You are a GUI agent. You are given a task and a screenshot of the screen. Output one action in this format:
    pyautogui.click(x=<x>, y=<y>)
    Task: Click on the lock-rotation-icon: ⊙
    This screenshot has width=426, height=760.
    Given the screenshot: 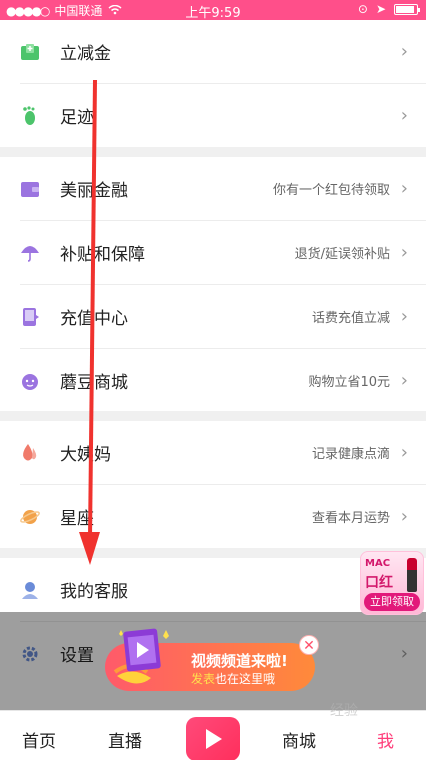 What is the action you would take?
    pyautogui.click(x=362, y=9)
    